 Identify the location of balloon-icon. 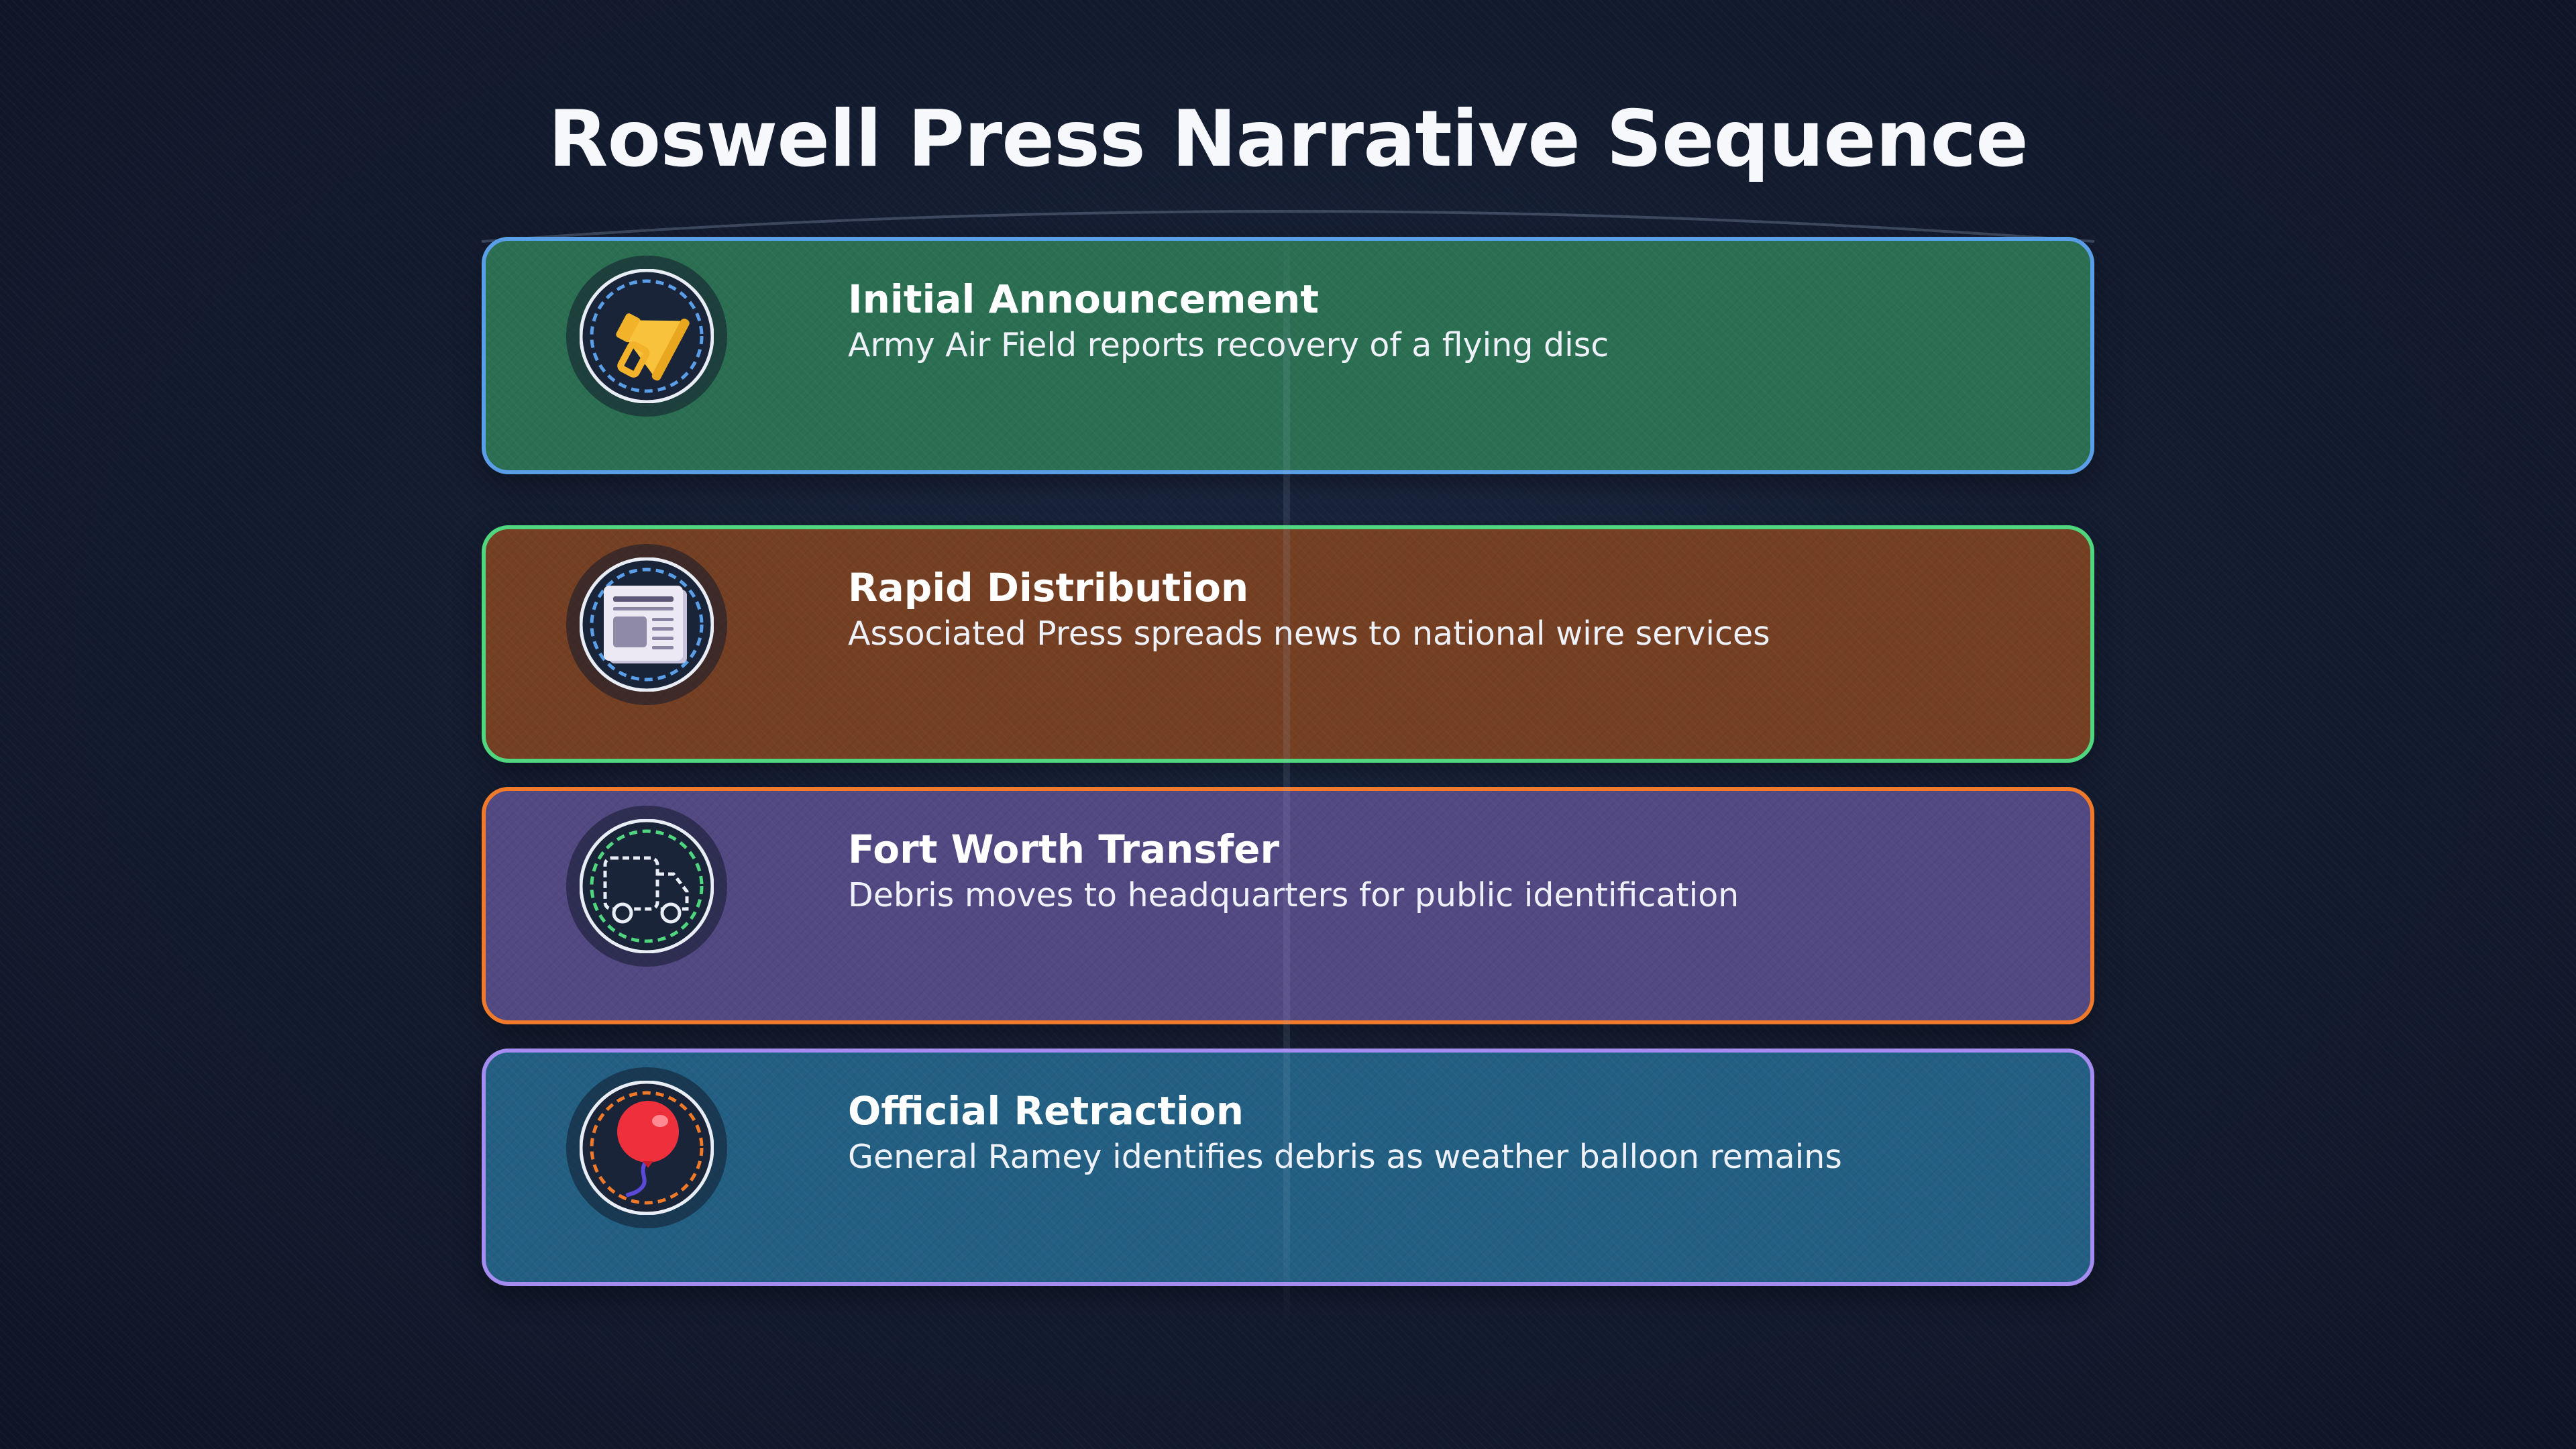
(647, 1148).